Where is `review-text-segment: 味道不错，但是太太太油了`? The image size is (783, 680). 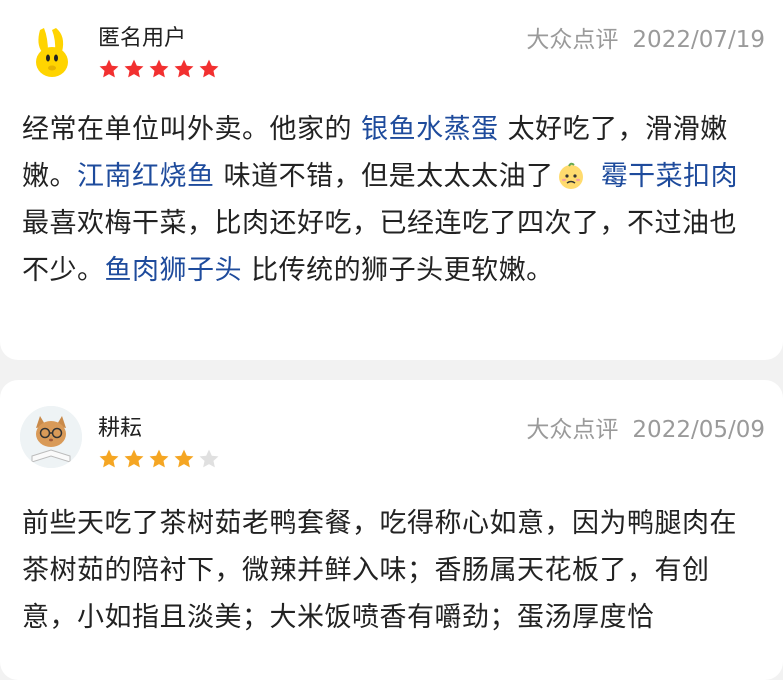
review-text-segment: 味道不错，但是太太太油了 is located at coordinates (384, 176).